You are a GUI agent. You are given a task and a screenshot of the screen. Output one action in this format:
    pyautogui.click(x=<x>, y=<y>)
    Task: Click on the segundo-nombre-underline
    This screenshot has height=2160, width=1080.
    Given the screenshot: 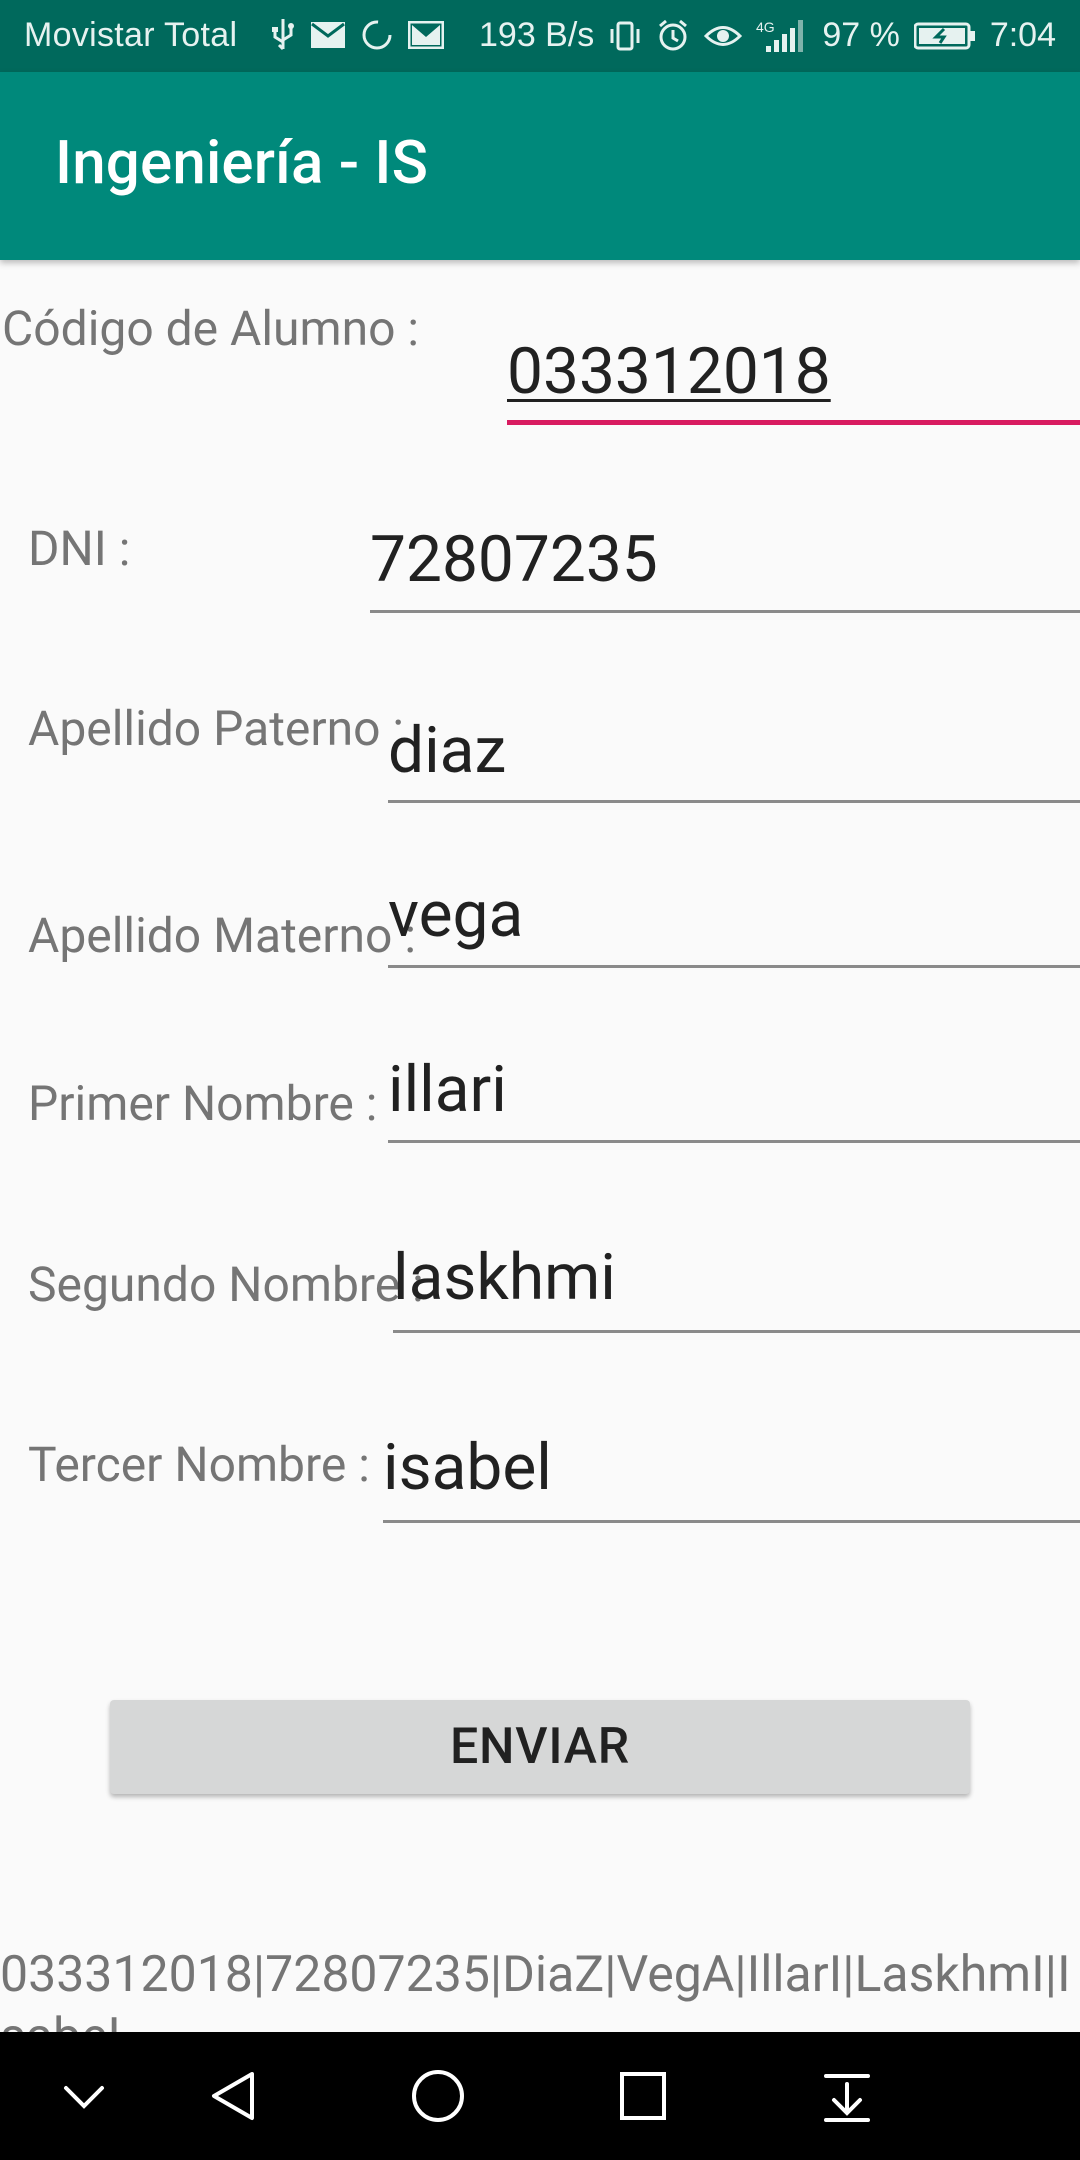 What is the action you would take?
    pyautogui.click(x=736, y=1331)
    